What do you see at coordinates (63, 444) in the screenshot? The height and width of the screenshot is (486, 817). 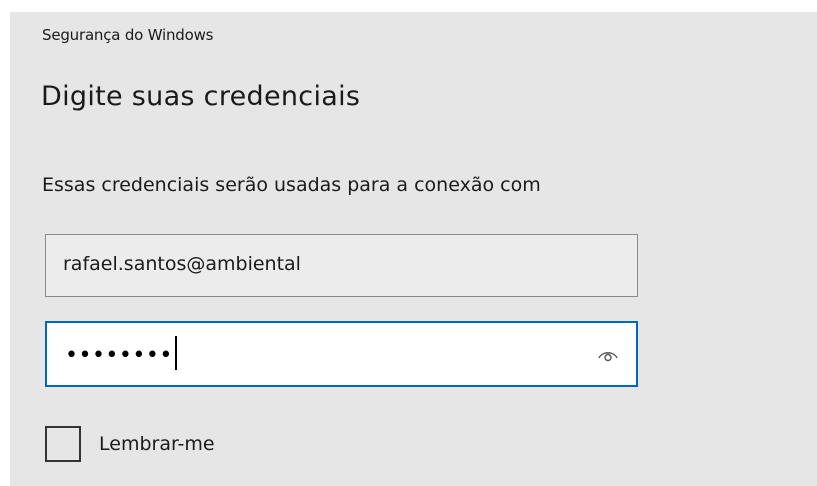 I see `remember-me-checkbox` at bounding box center [63, 444].